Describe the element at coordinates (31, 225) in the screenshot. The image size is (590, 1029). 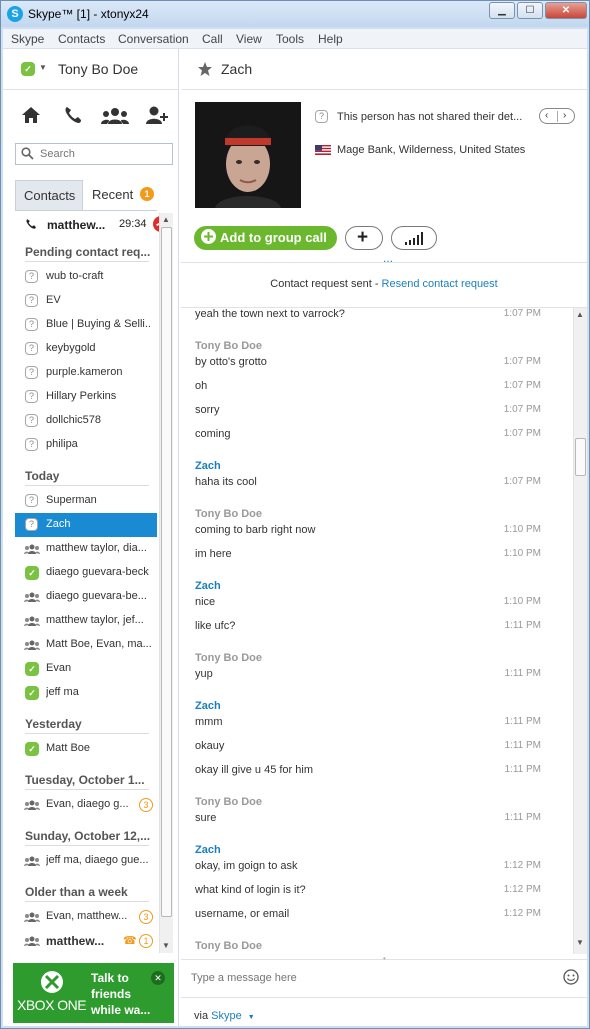
I see `phone-call-icon` at that location.